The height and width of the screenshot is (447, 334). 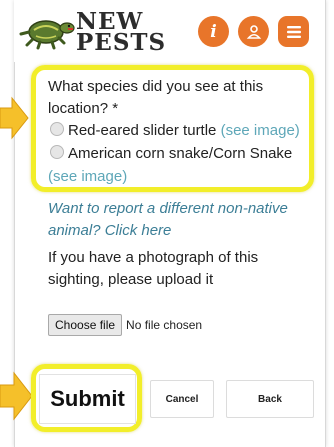 I want to click on user-icon, so click(x=253, y=31).